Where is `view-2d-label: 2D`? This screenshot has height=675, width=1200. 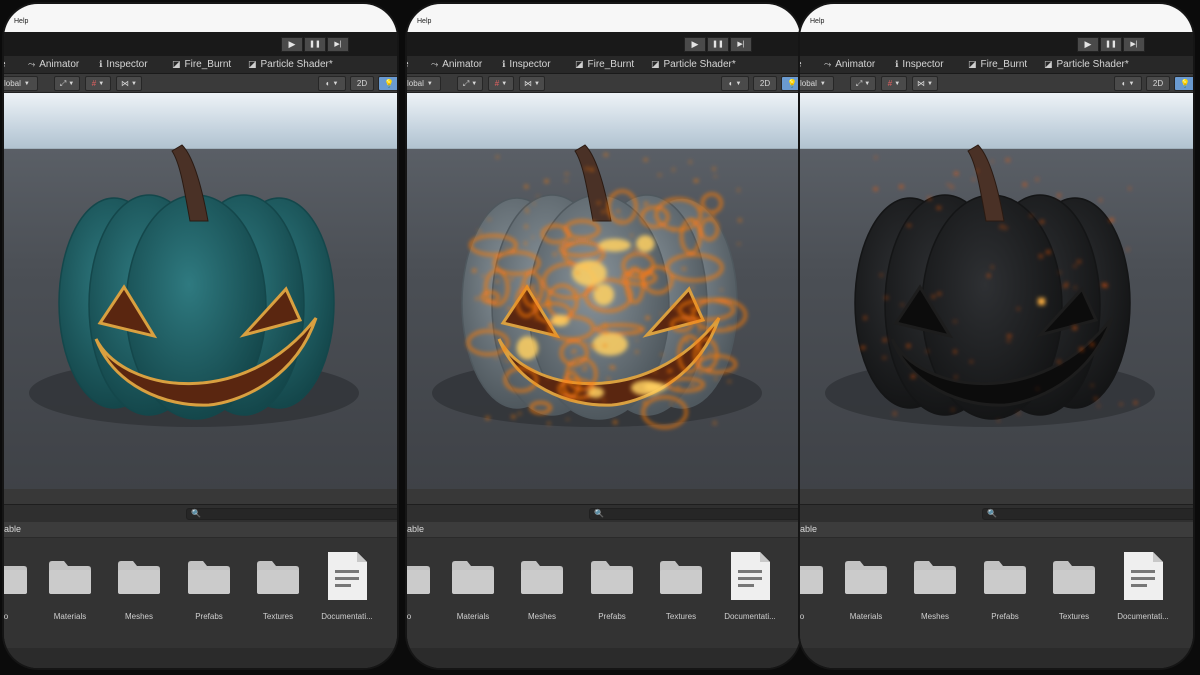
view-2d-label: 2D is located at coordinates (362, 83).